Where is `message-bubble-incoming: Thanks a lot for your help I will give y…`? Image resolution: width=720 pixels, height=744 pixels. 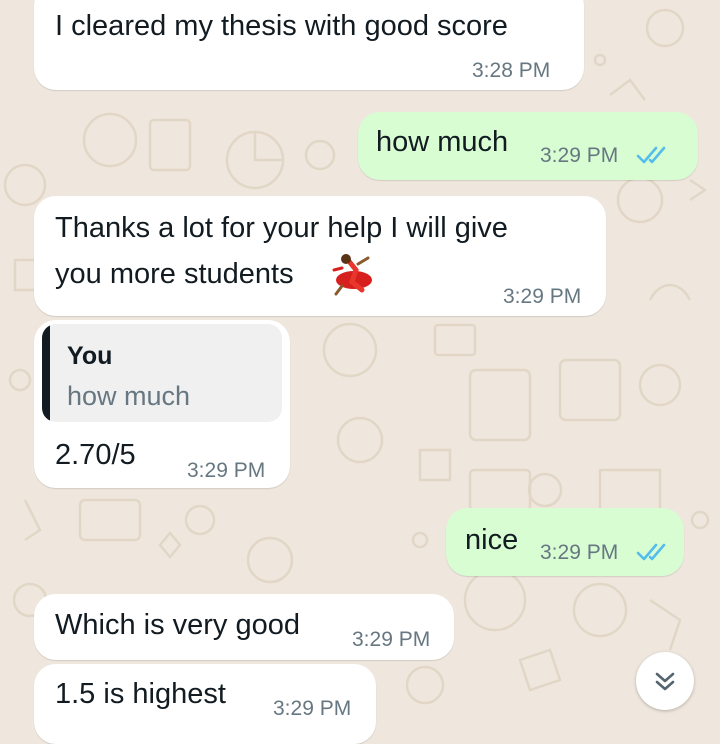
message-bubble-incoming: Thanks a lot for your help I will give y… is located at coordinates (320, 256).